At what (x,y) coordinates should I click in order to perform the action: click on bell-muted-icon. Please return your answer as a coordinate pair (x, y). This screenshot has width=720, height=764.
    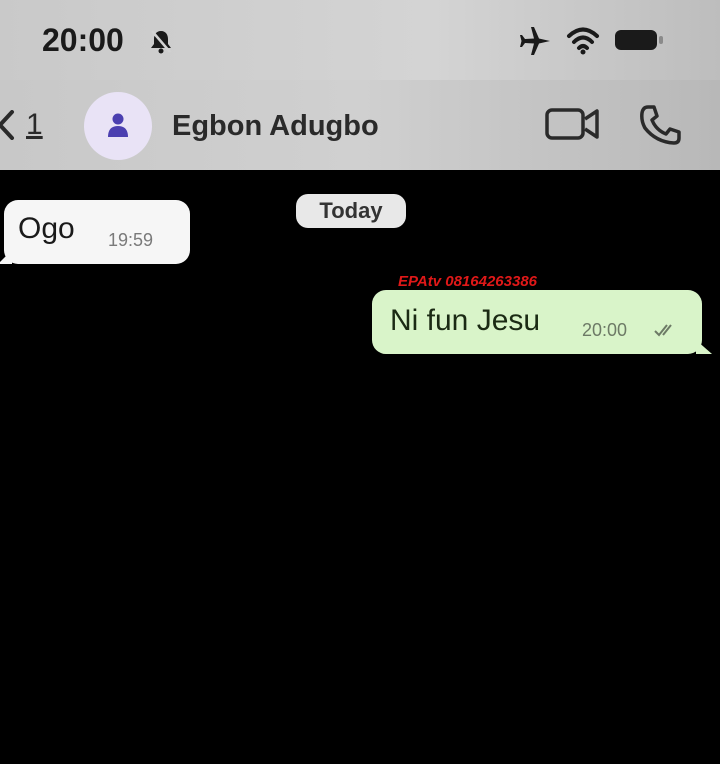
    Looking at the image, I should click on (161, 42).